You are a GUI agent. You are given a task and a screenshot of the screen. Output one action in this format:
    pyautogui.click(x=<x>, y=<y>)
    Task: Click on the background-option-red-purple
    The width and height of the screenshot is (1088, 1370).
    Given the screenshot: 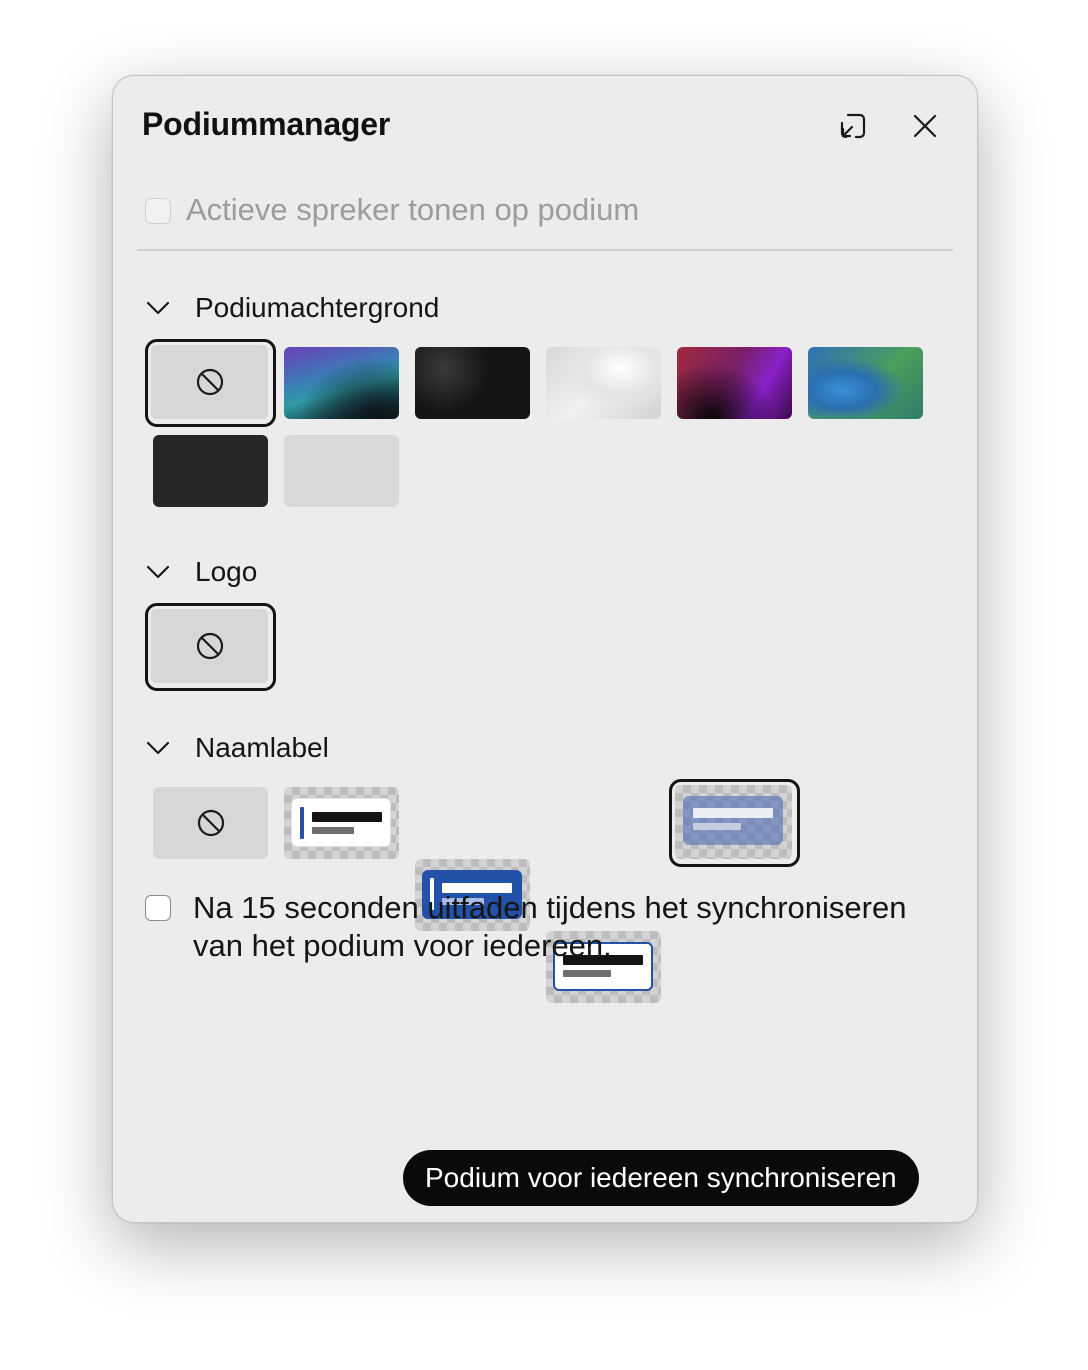 What is the action you would take?
    pyautogui.click(x=734, y=383)
    